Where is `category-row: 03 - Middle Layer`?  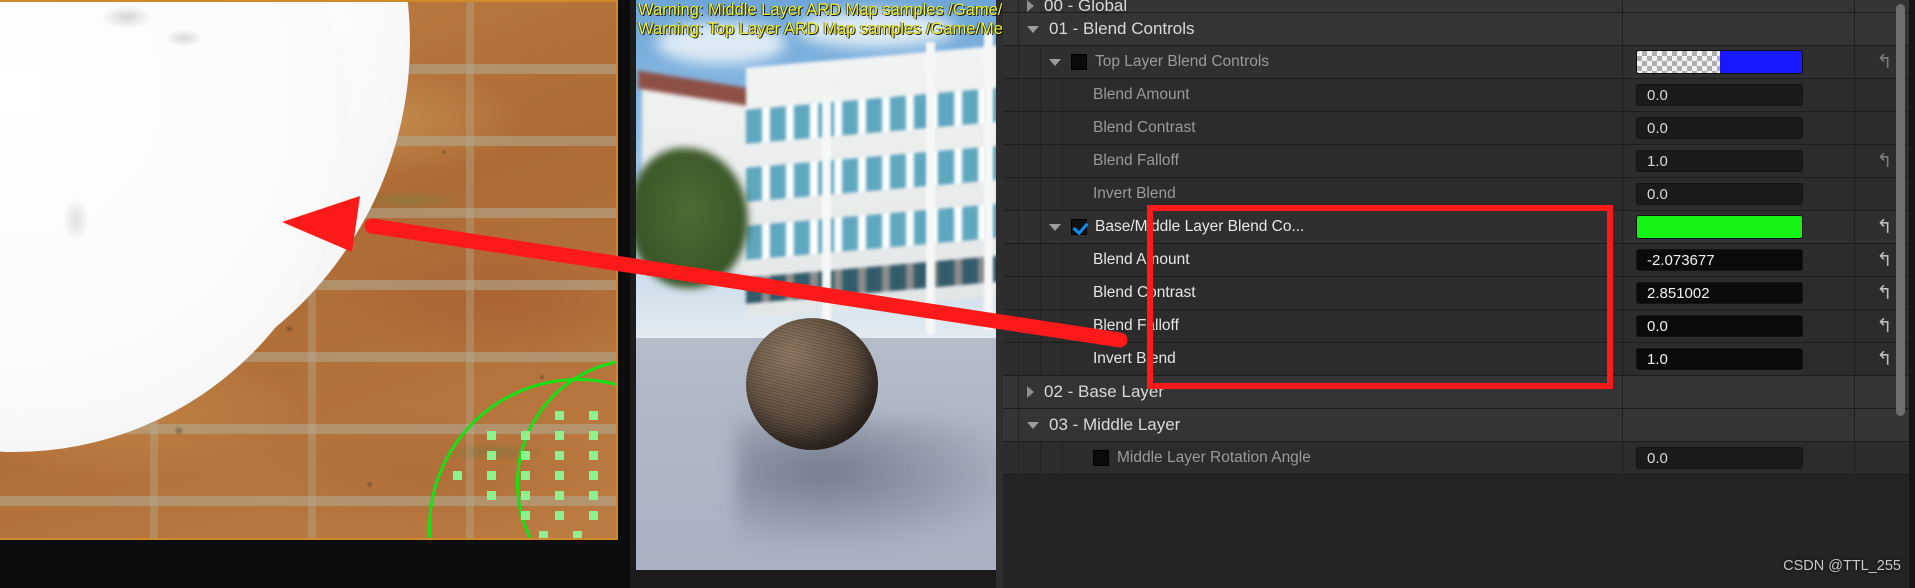 category-row: 03 - Middle Layer is located at coordinates (1459, 425).